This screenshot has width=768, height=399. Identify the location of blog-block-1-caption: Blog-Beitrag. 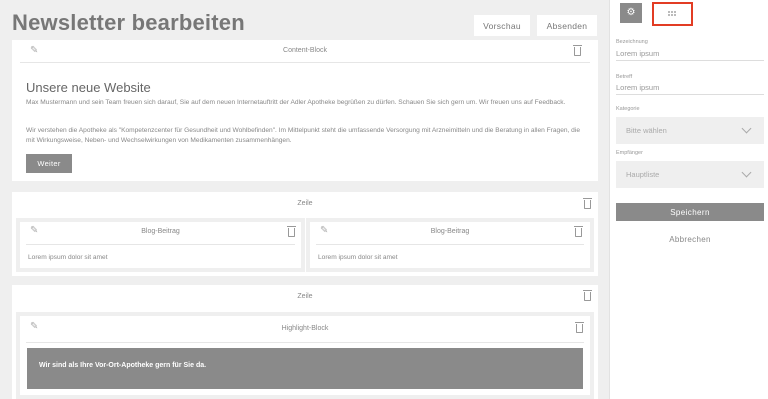
(160, 231).